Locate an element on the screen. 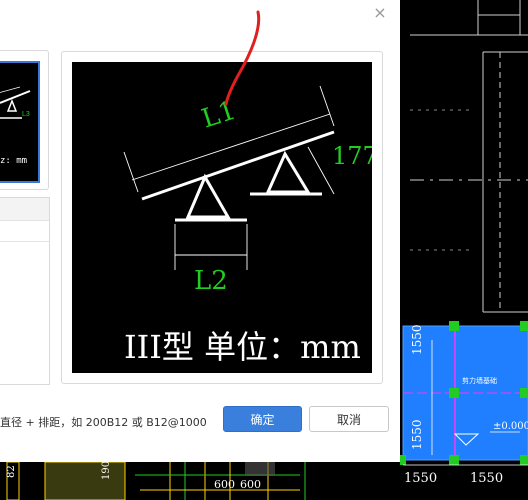  ok-button: 确定 is located at coordinates (262, 419).